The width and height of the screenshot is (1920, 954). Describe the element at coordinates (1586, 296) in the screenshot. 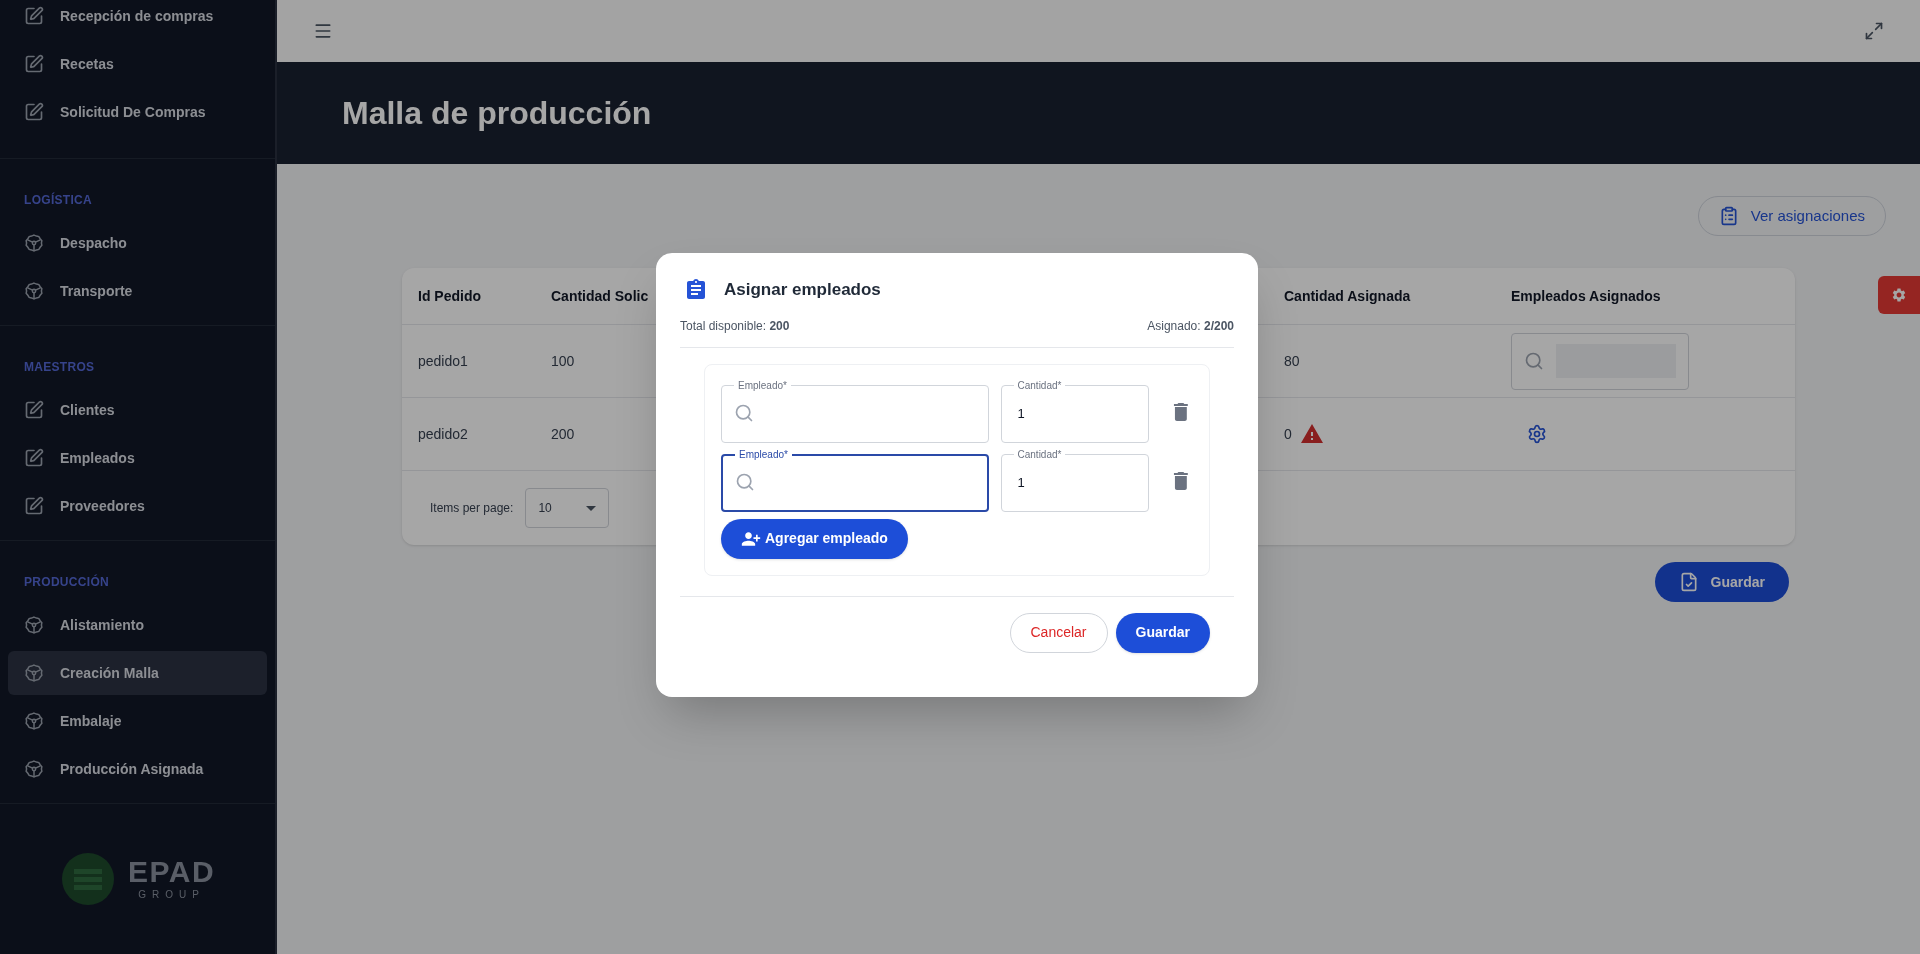

I see `column-header: Empleados Asignados` at that location.